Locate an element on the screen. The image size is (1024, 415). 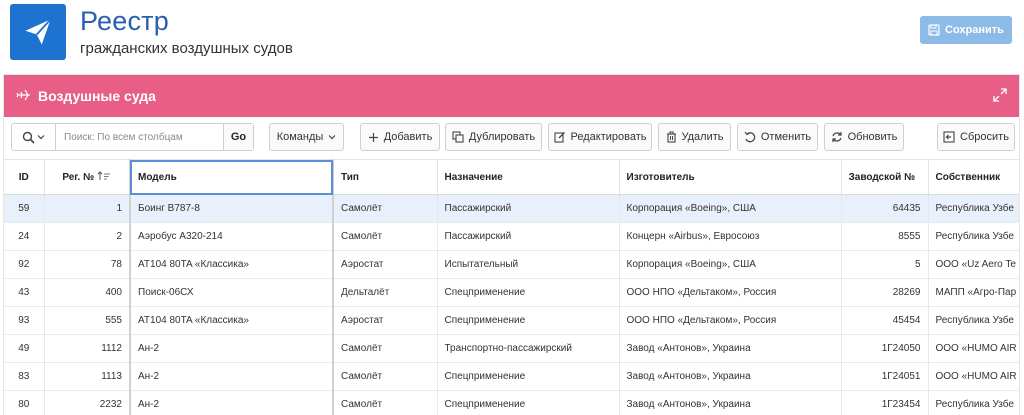
cell-model: Аэробус А320-214 is located at coordinates (232, 236).